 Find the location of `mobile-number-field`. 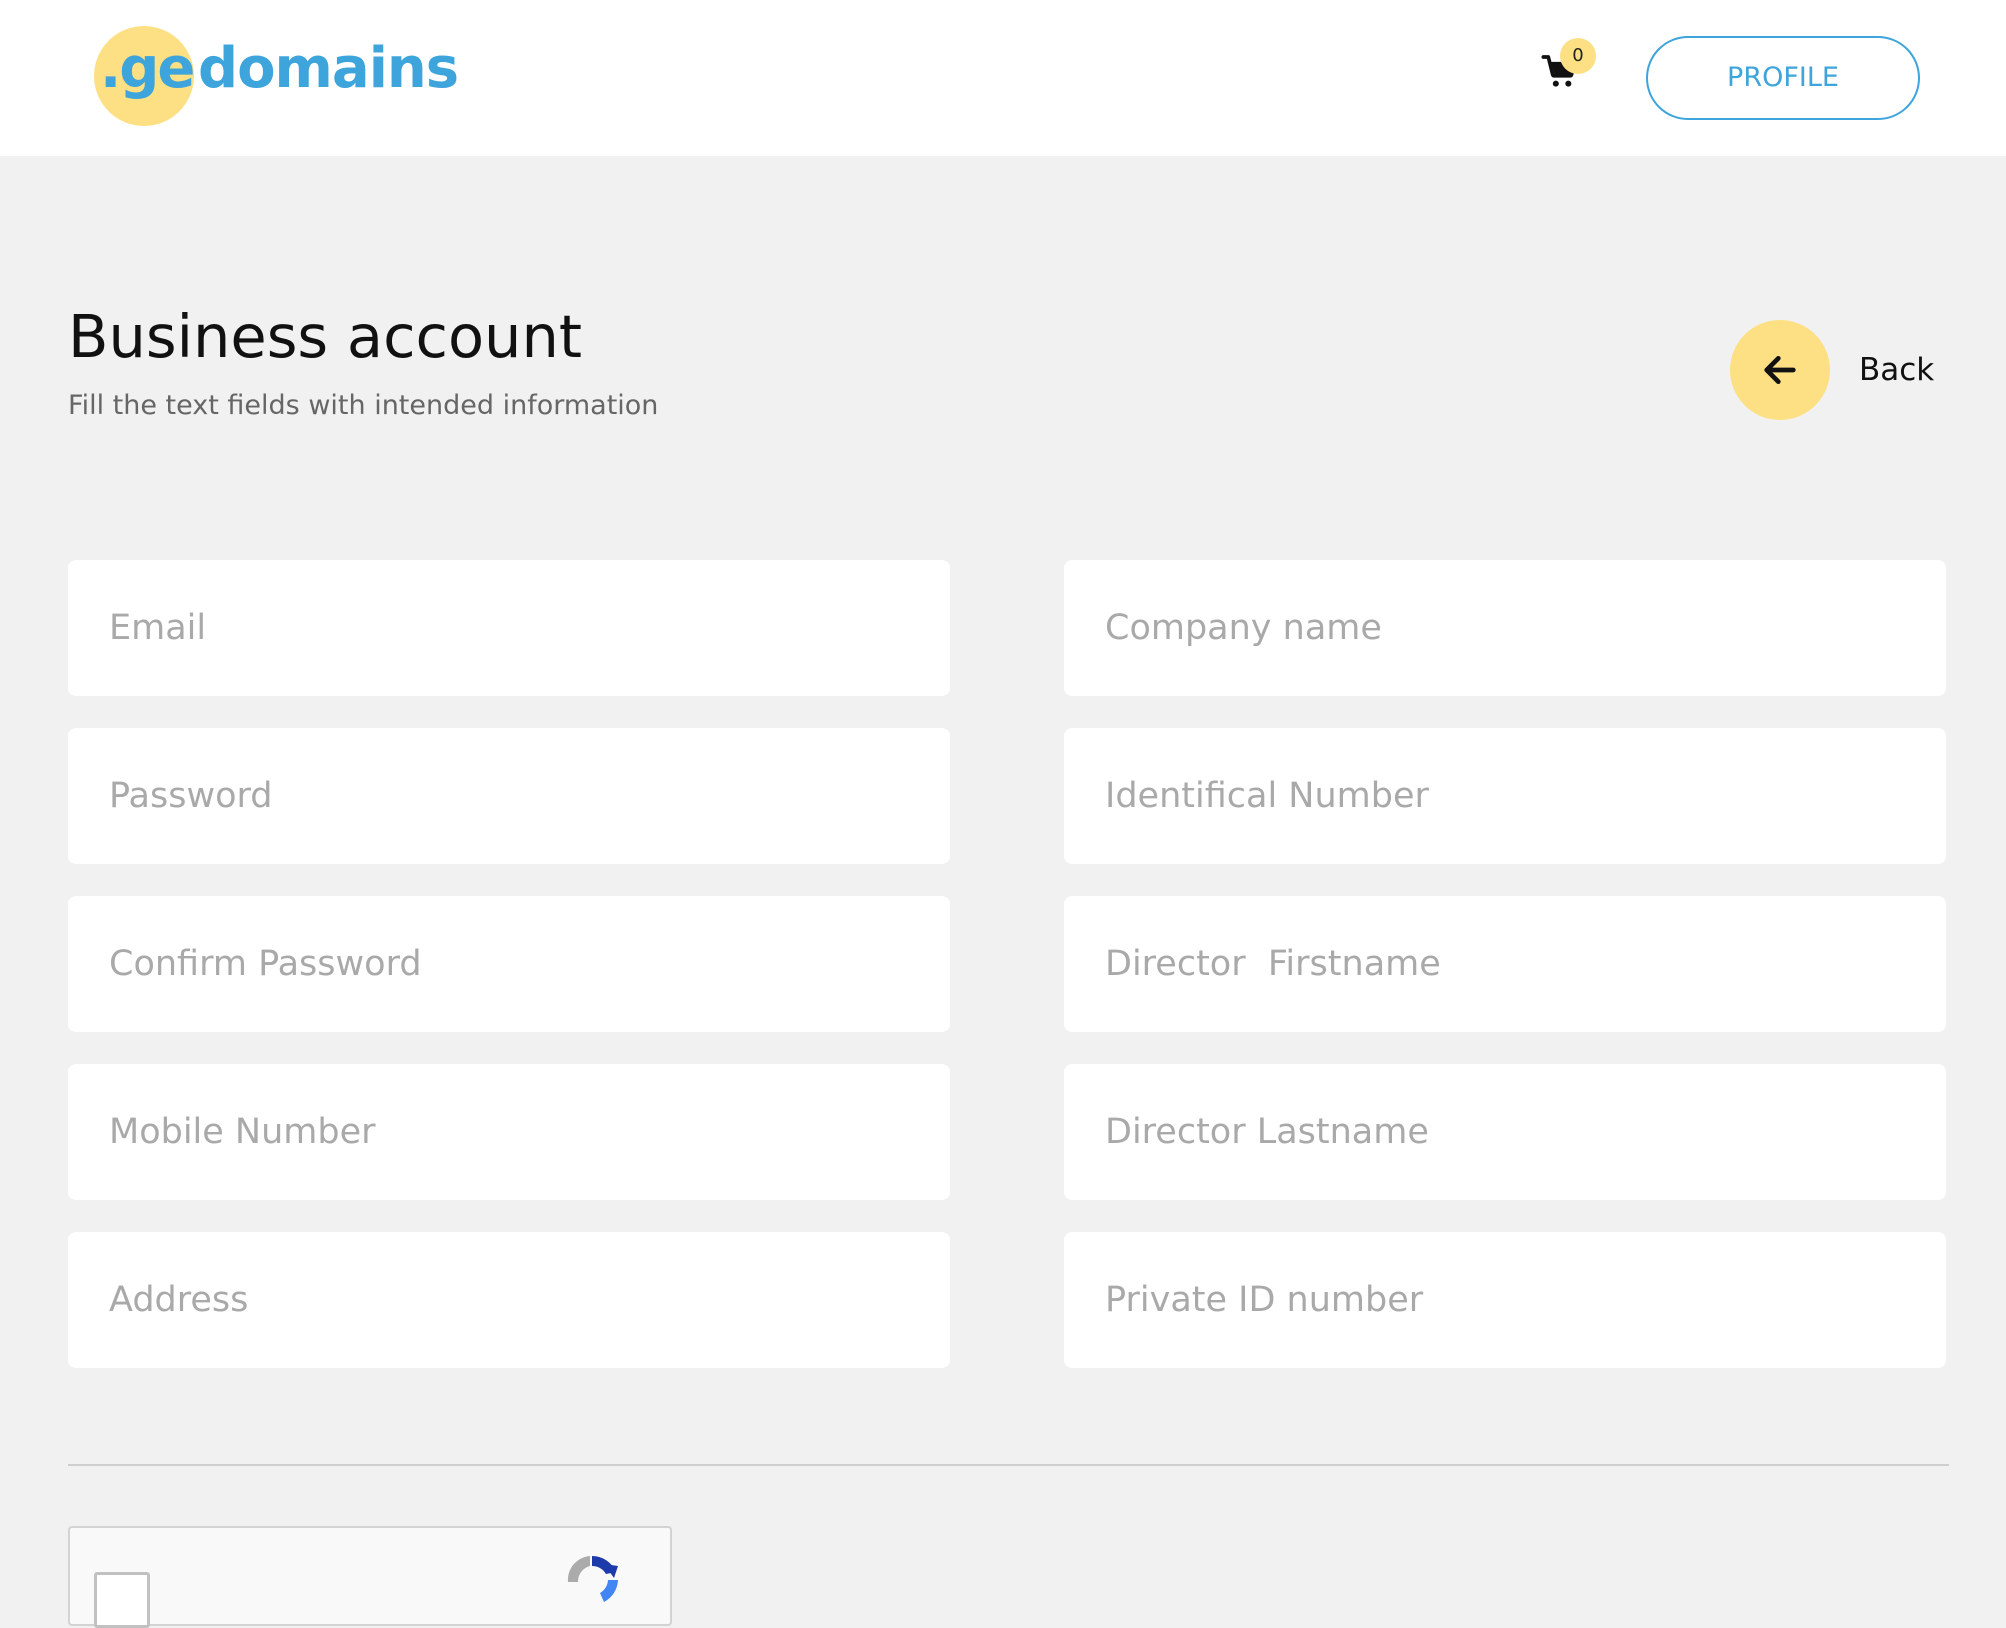

mobile-number-field is located at coordinates (509, 1132).